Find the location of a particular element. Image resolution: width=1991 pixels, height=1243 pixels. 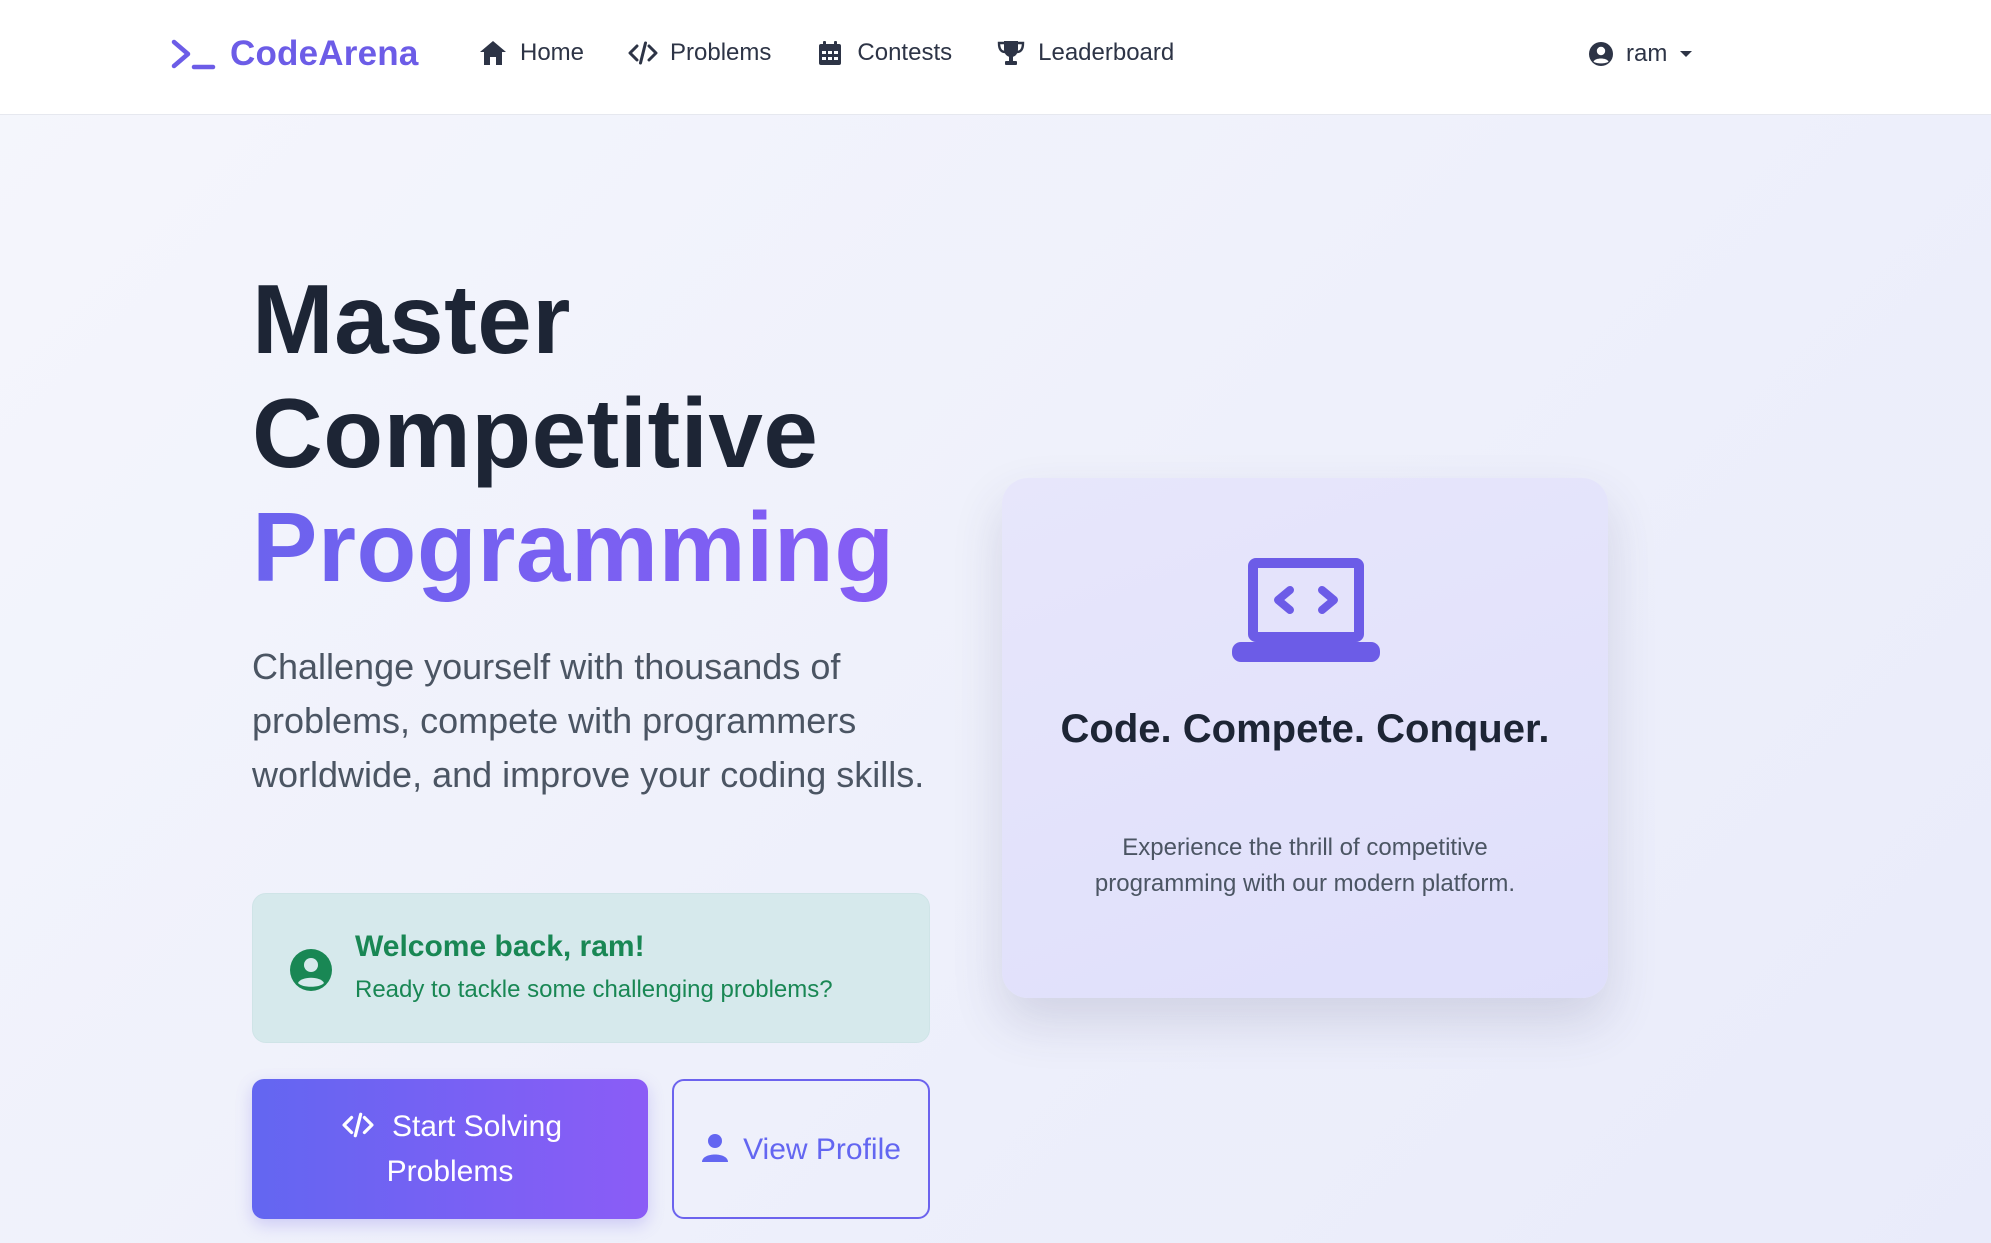

nav-link-label: Contests is located at coordinates (905, 52).